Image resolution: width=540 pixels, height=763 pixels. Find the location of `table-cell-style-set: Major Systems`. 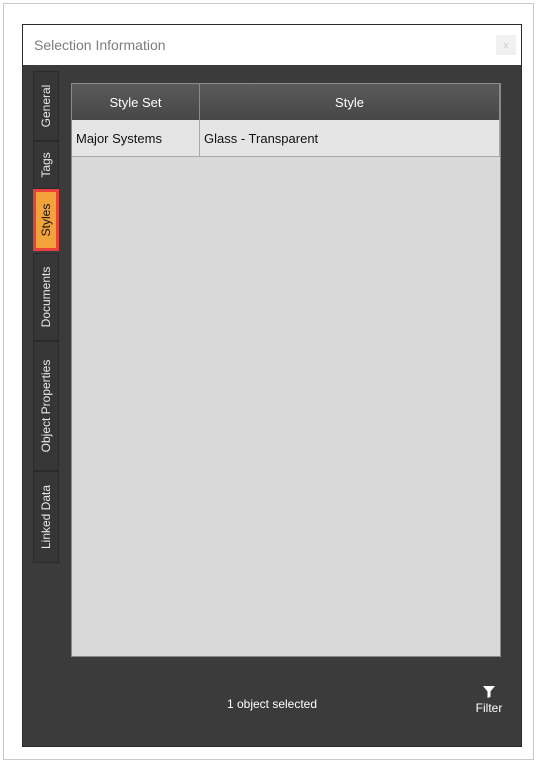

table-cell-style-set: Major Systems is located at coordinates (136, 138).